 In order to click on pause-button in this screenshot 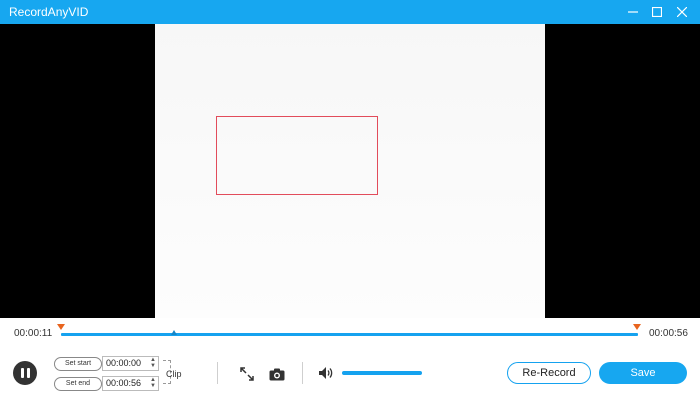, I will do `click(25, 373)`.